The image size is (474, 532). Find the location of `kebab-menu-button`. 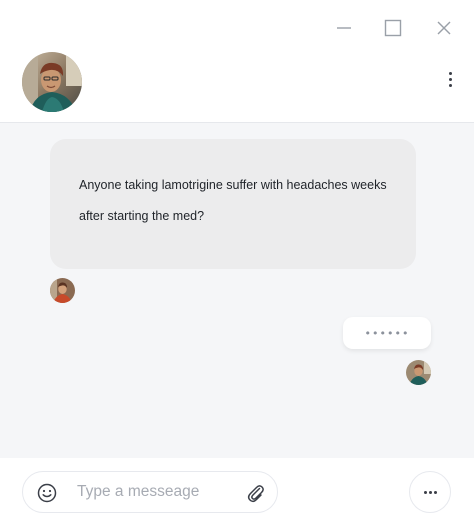

kebab-menu-button is located at coordinates (450, 79).